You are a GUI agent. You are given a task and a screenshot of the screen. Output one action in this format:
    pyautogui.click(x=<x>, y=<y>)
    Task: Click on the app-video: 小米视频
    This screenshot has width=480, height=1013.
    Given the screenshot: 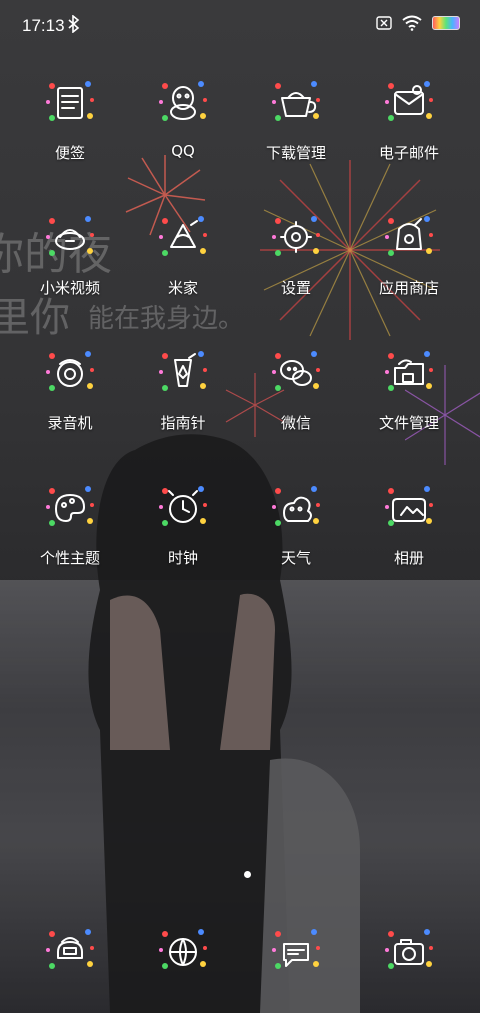 What is the action you would take?
    pyautogui.click(x=70, y=252)
    